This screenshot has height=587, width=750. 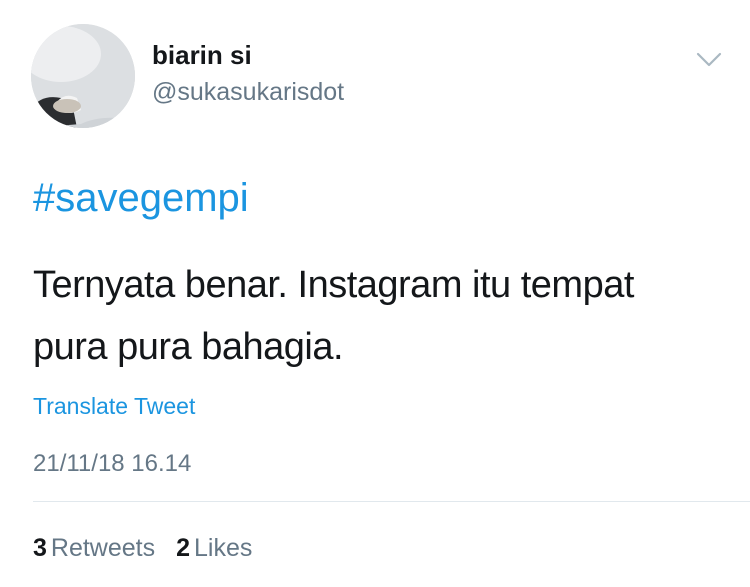 I want to click on likes-label: Likes, so click(x=223, y=548).